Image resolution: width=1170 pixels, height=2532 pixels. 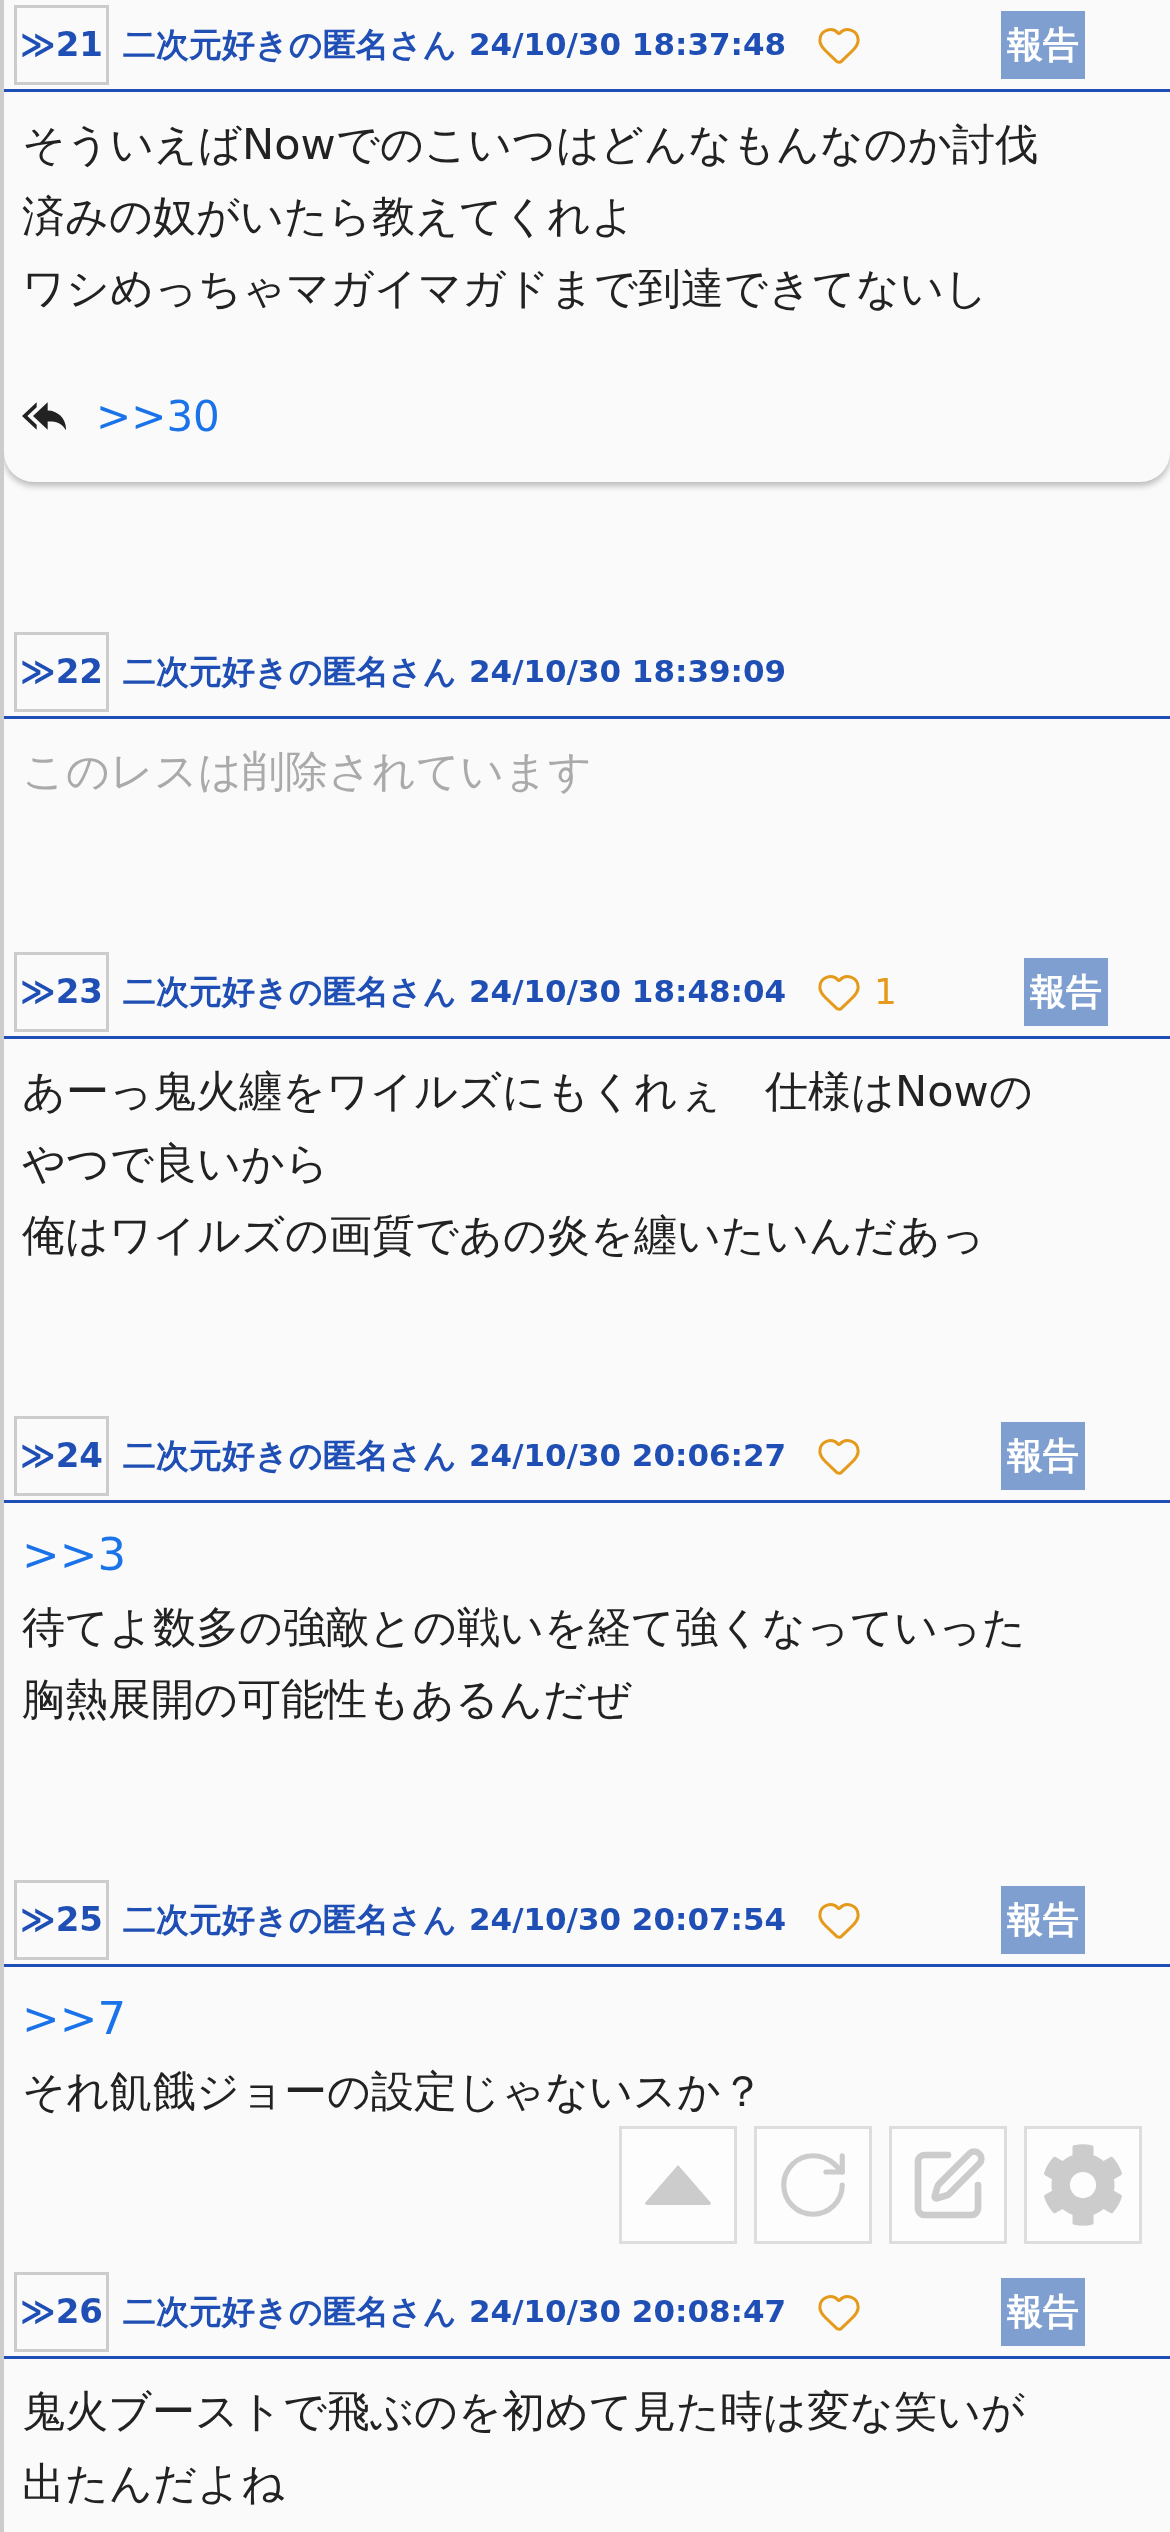 What do you see at coordinates (628, 1456) in the screenshot?
I see `post-date: 24/10/30 20:06:27` at bounding box center [628, 1456].